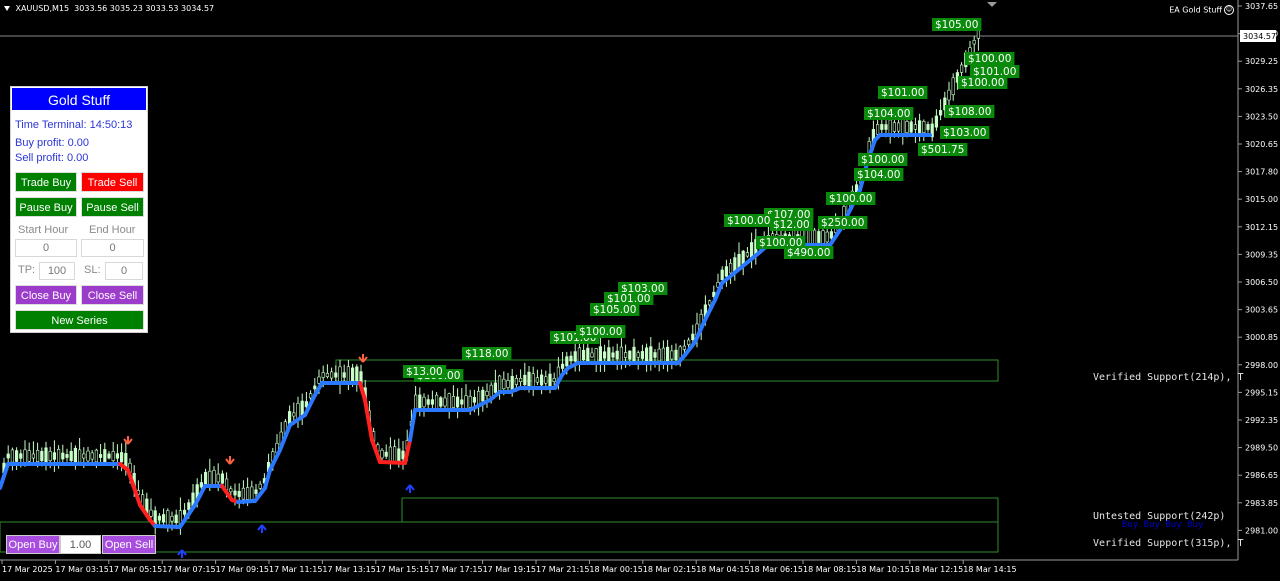 The image size is (1280, 581). What do you see at coordinates (46, 182) in the screenshot?
I see `trade-buy-button: Trade Buy` at bounding box center [46, 182].